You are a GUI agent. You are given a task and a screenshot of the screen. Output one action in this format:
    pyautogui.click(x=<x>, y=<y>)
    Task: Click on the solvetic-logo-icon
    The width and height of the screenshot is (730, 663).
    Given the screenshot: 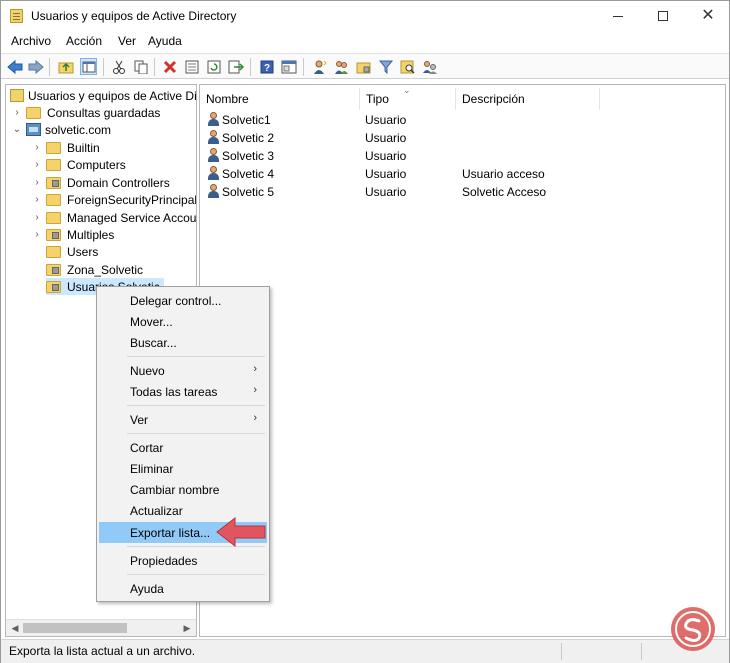 What is the action you would take?
    pyautogui.click(x=693, y=629)
    